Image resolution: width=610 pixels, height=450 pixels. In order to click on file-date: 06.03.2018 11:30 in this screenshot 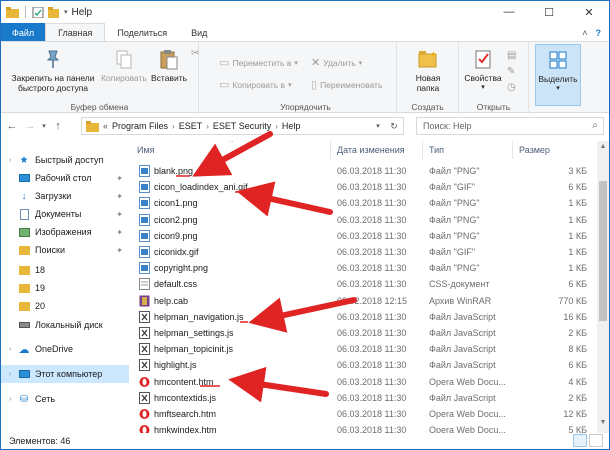, I will do `click(372, 397)`.